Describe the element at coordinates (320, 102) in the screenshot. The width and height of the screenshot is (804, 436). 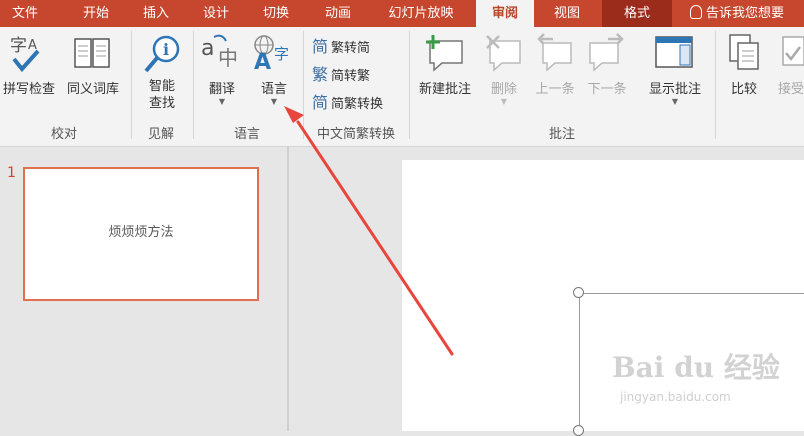
I see `convert-char-icon: 简` at that location.